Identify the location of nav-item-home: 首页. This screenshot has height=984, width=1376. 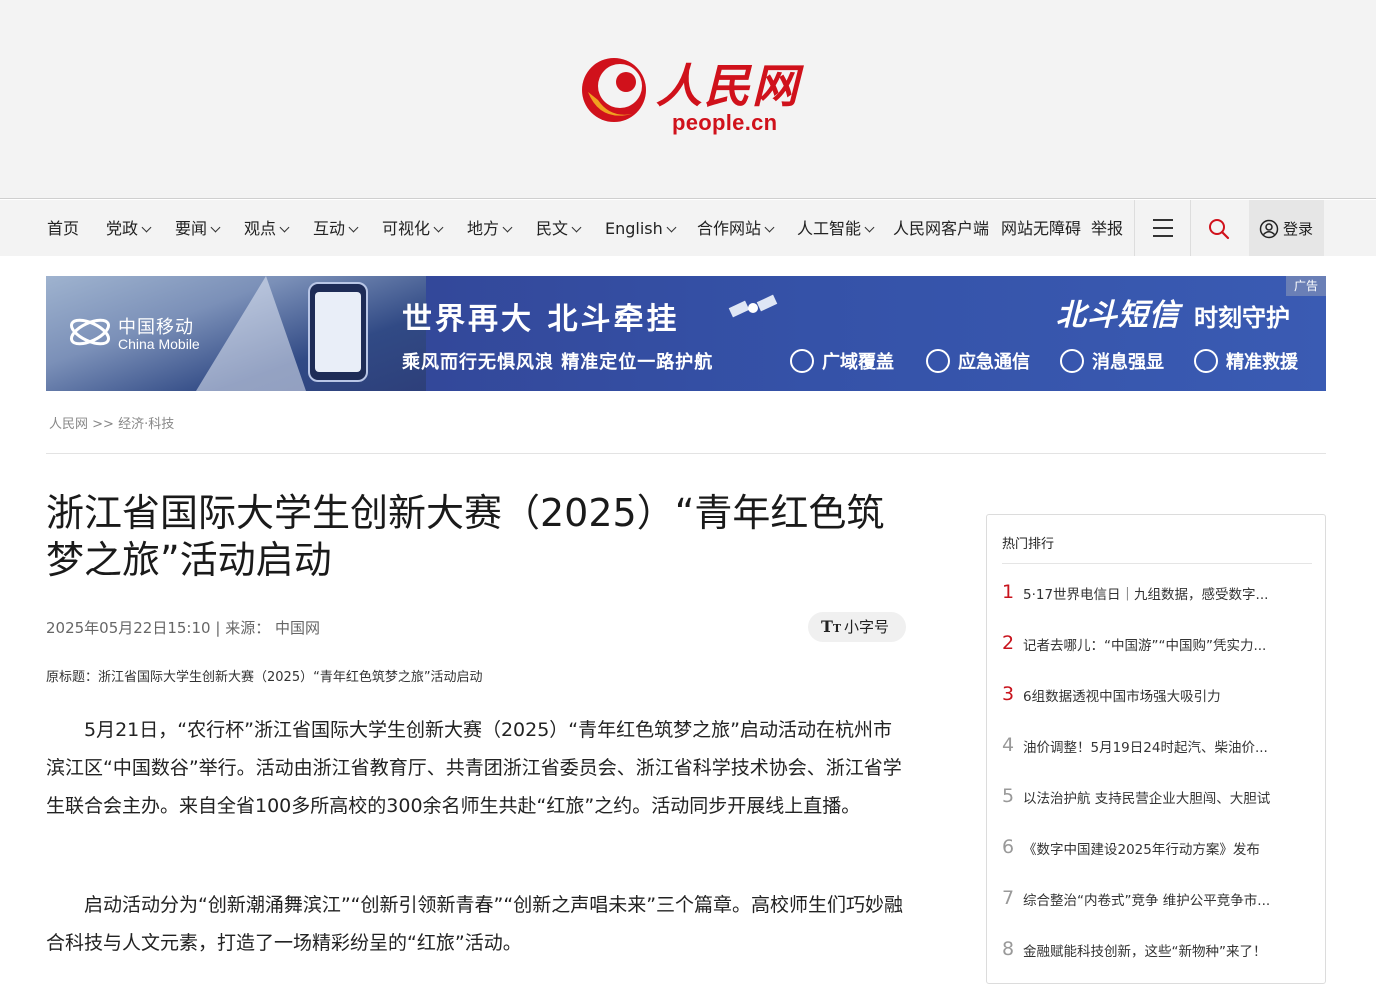
(63, 228).